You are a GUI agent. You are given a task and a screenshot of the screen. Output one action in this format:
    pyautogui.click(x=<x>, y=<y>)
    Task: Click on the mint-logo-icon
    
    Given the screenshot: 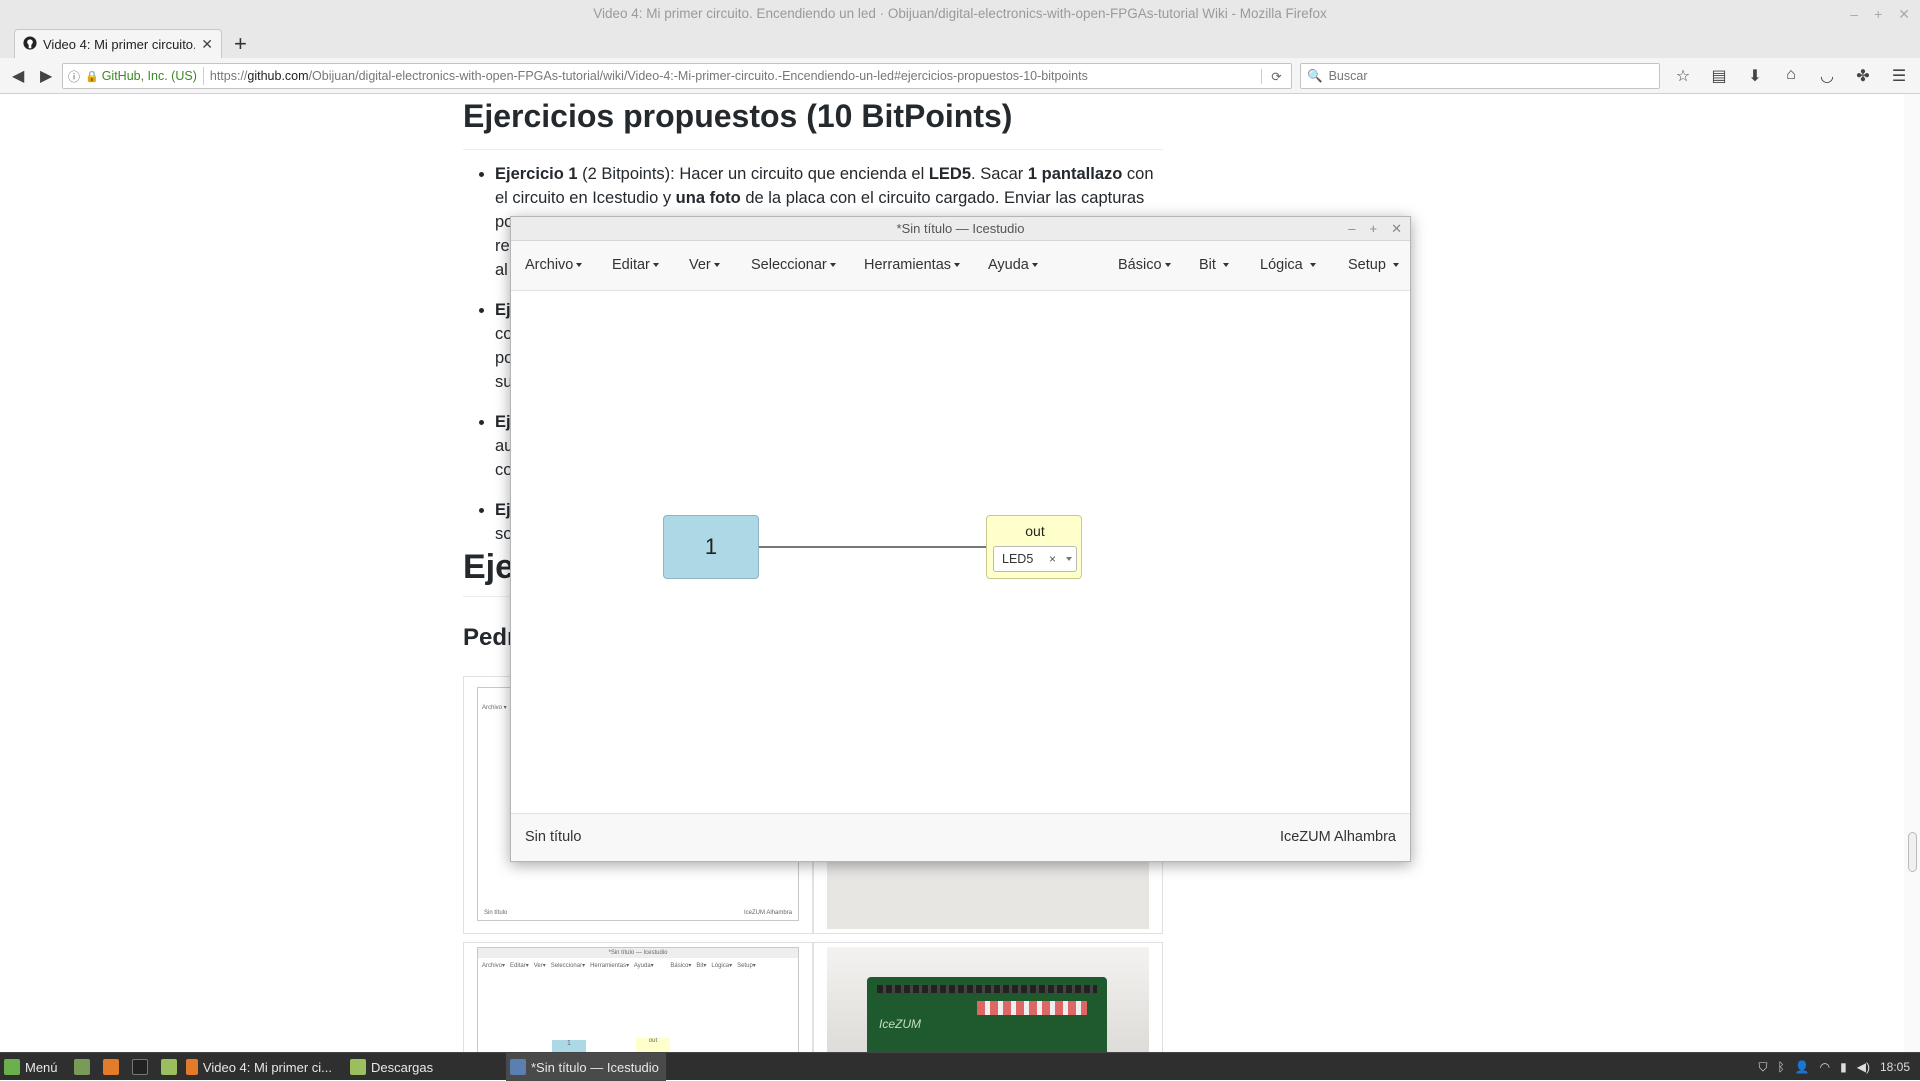 What is the action you would take?
    pyautogui.click(x=12, y=1067)
    